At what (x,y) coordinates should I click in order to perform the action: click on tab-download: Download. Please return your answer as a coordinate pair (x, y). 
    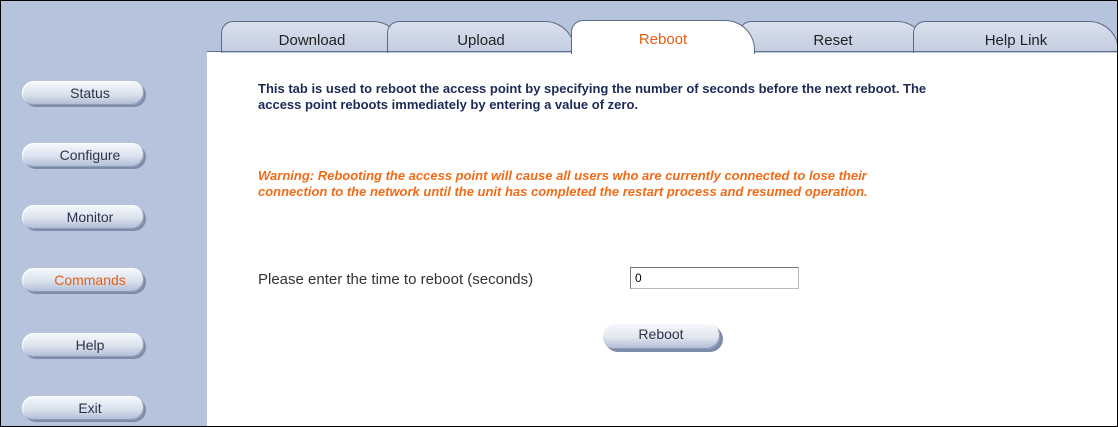
    Looking at the image, I should click on (312, 37).